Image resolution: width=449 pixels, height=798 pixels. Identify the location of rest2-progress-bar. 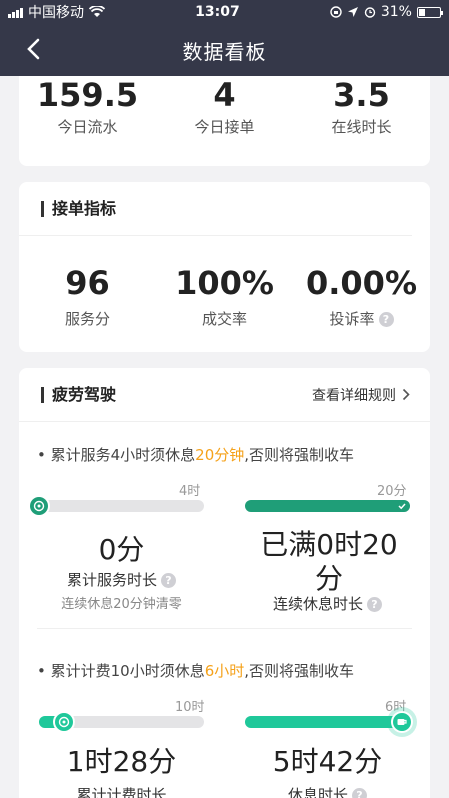
(329, 722).